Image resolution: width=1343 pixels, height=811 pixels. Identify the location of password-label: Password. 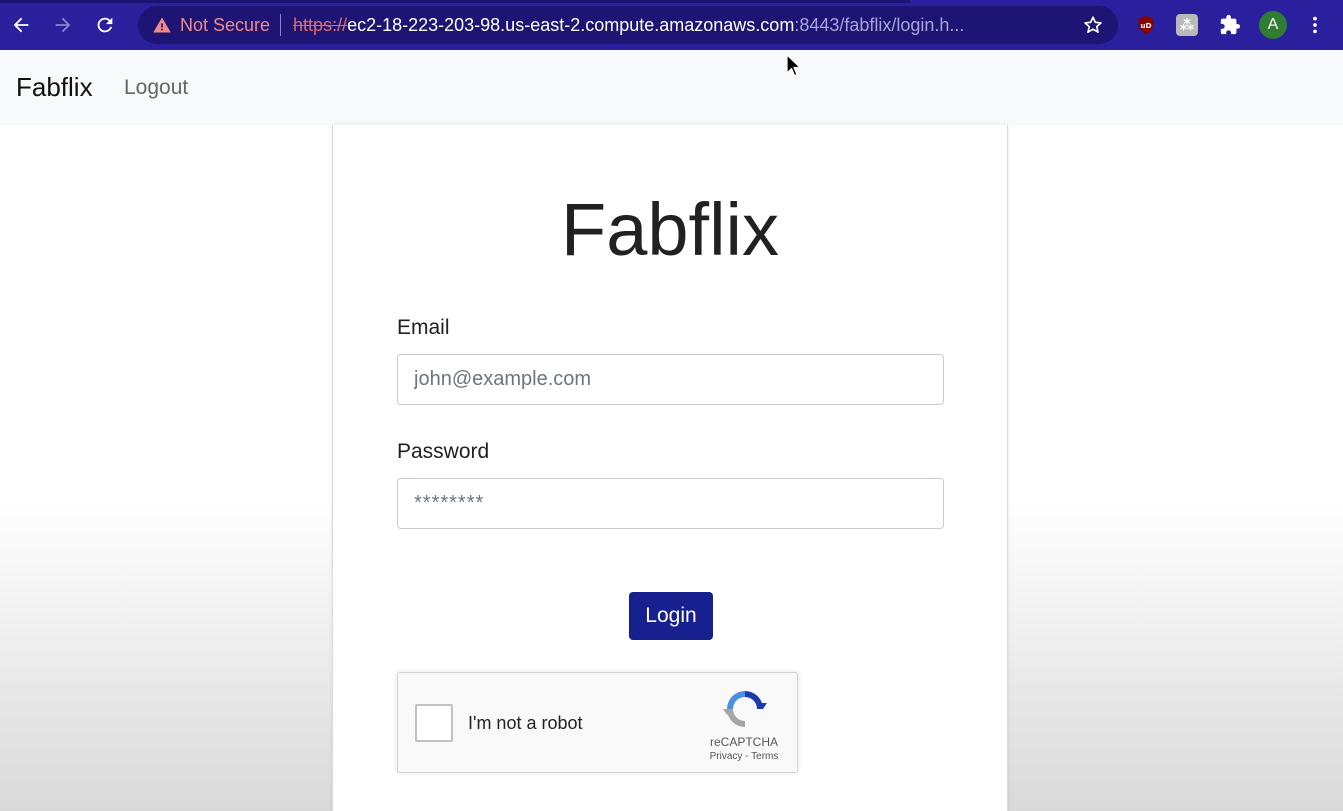
(443, 451).